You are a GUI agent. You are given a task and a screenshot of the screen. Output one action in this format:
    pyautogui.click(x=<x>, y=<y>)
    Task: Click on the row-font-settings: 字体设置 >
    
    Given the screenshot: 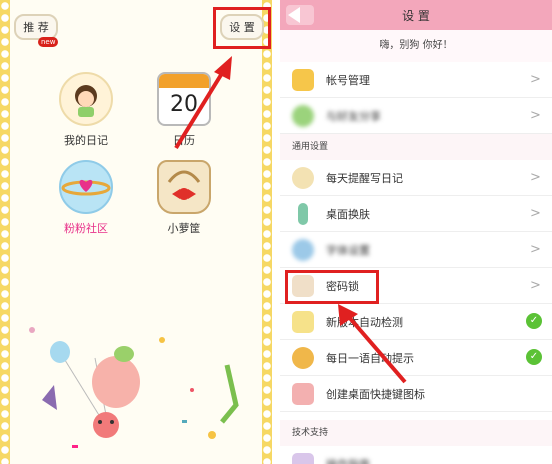 What is the action you would take?
    pyautogui.click(x=416, y=250)
    